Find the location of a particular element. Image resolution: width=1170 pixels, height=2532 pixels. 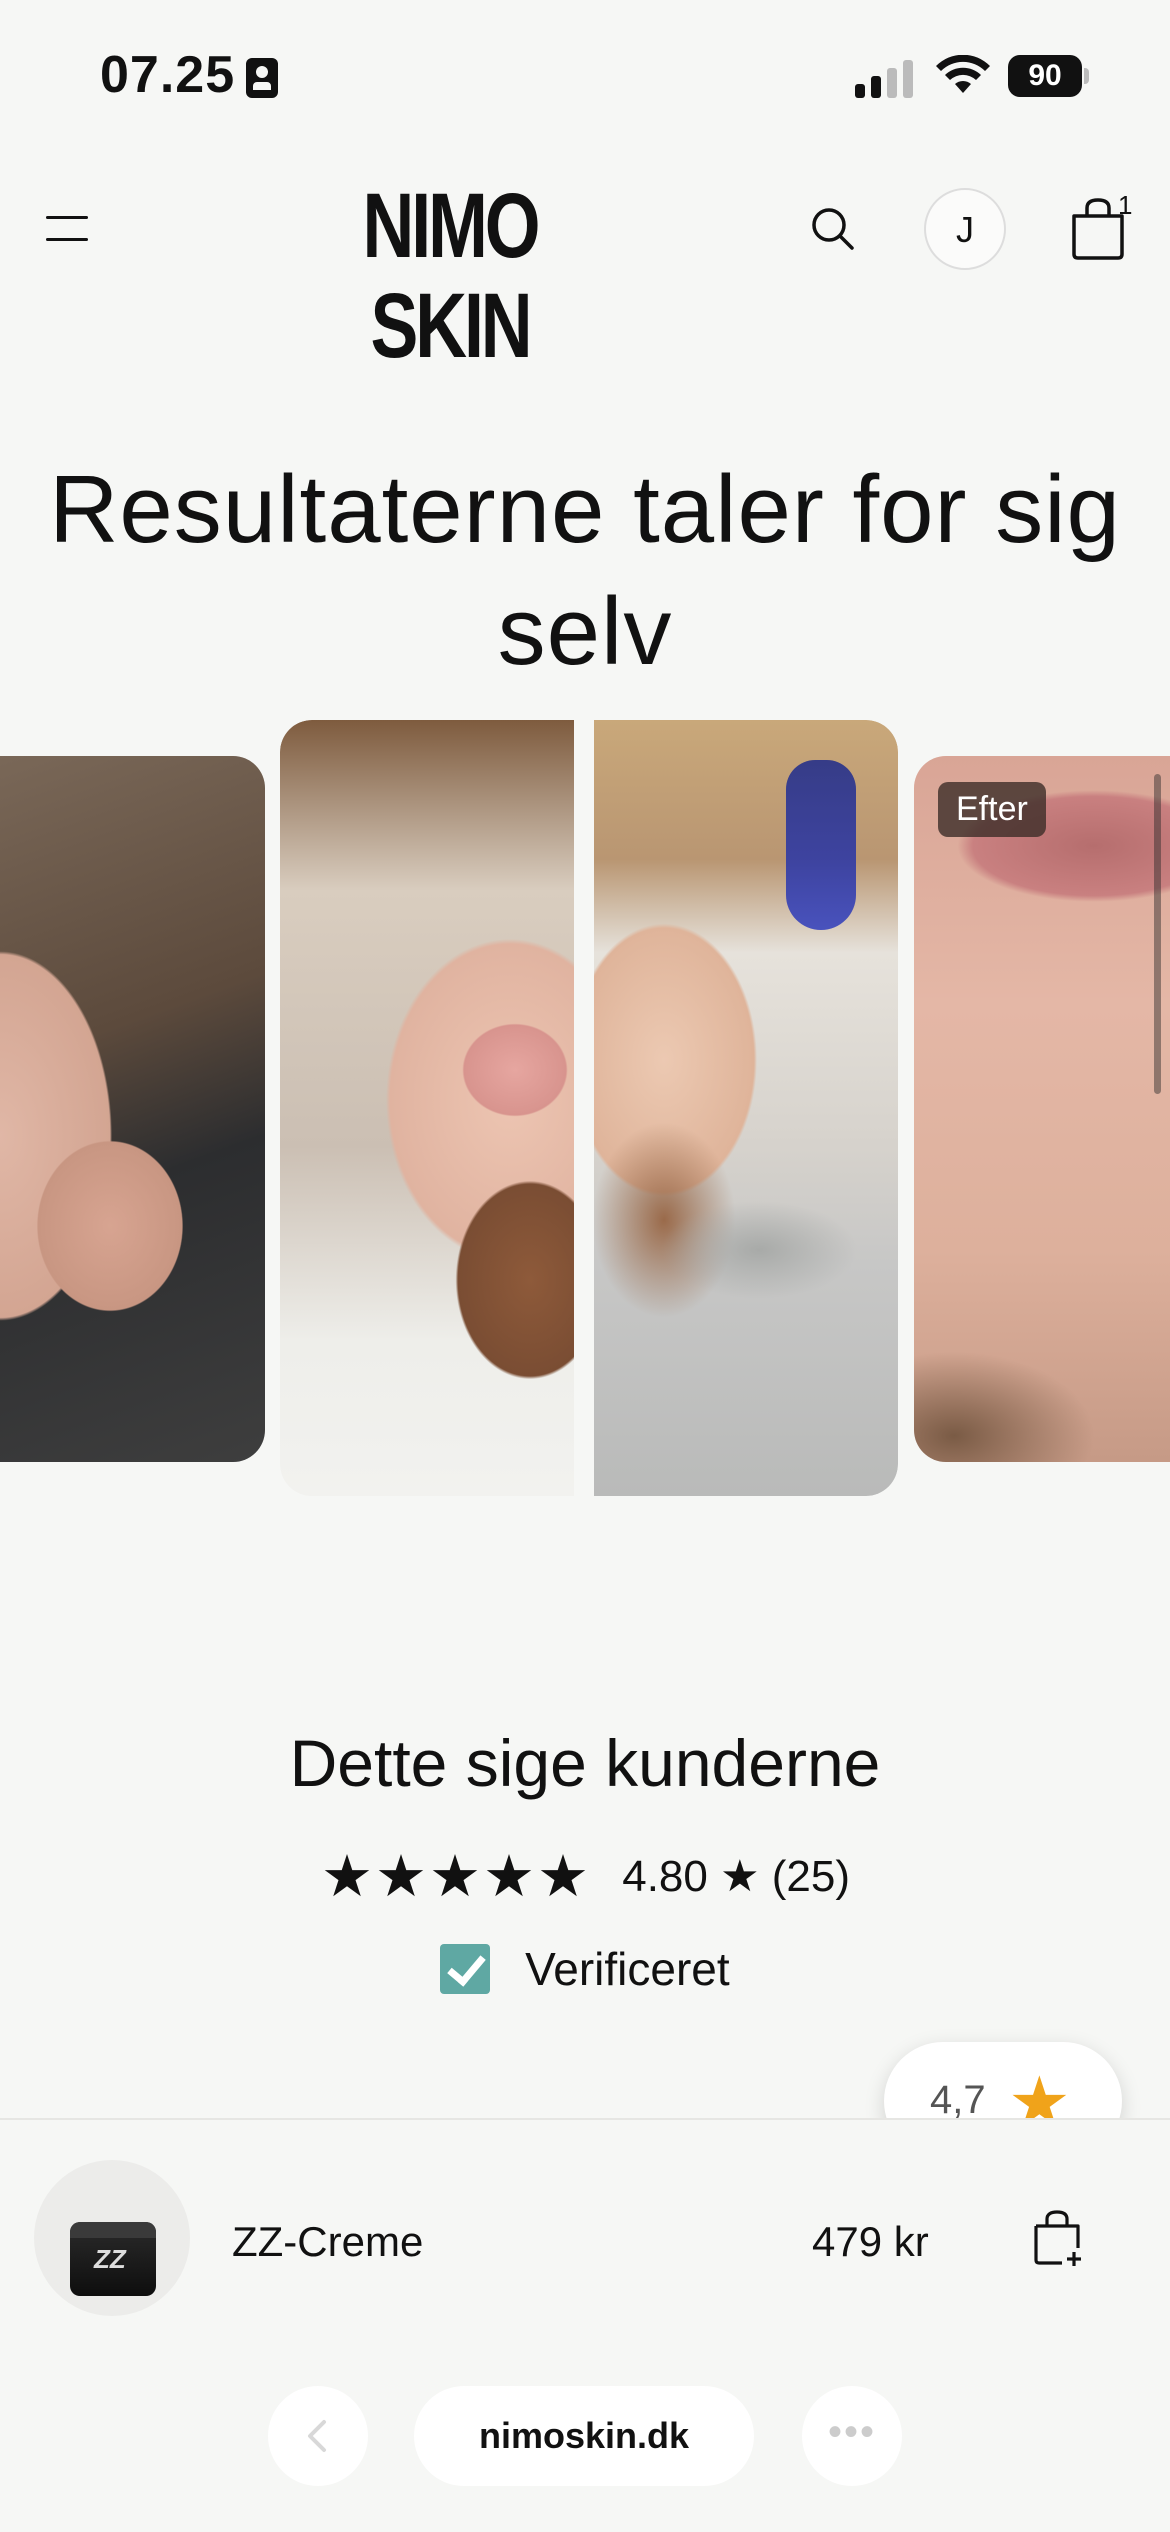

battery-icon: 90 is located at coordinates (1048, 76).